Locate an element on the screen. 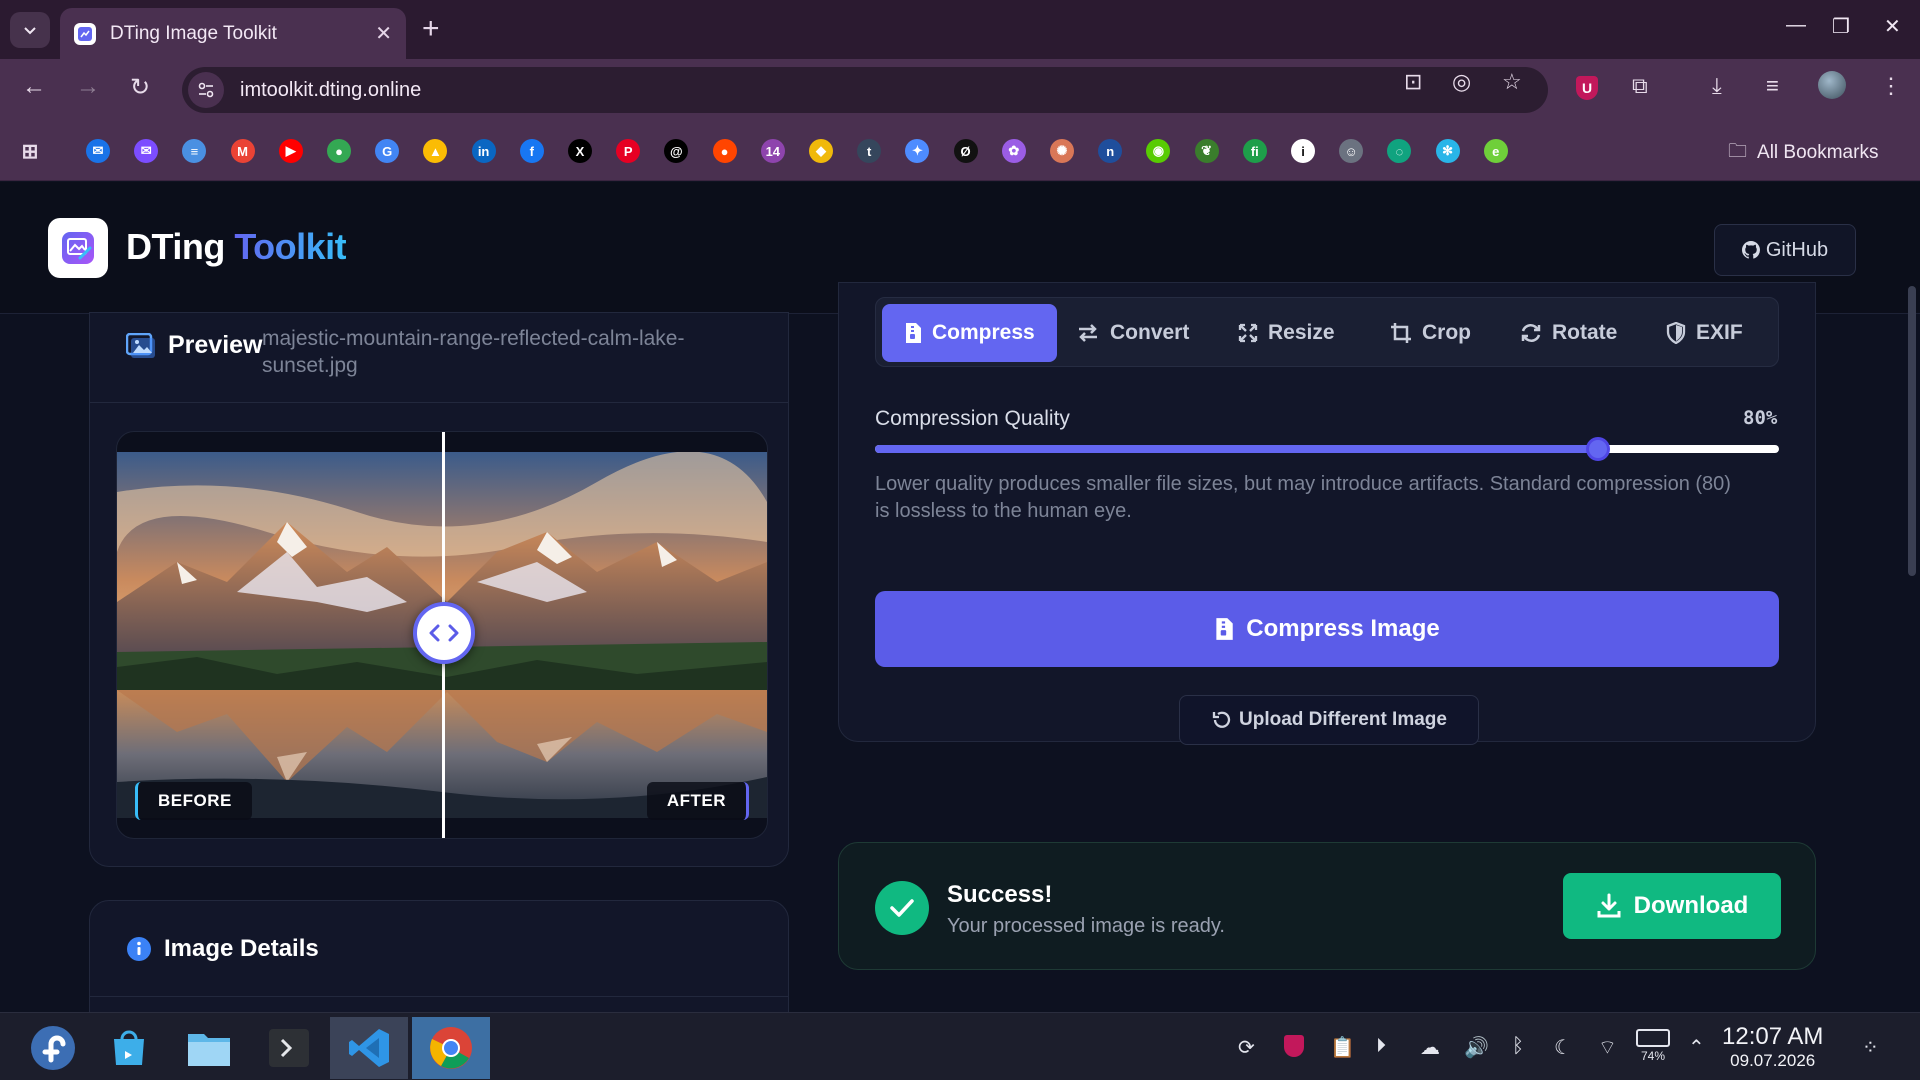 This screenshot has width=1920, height=1080. inbox-icon: ≡ is located at coordinates (194, 151).